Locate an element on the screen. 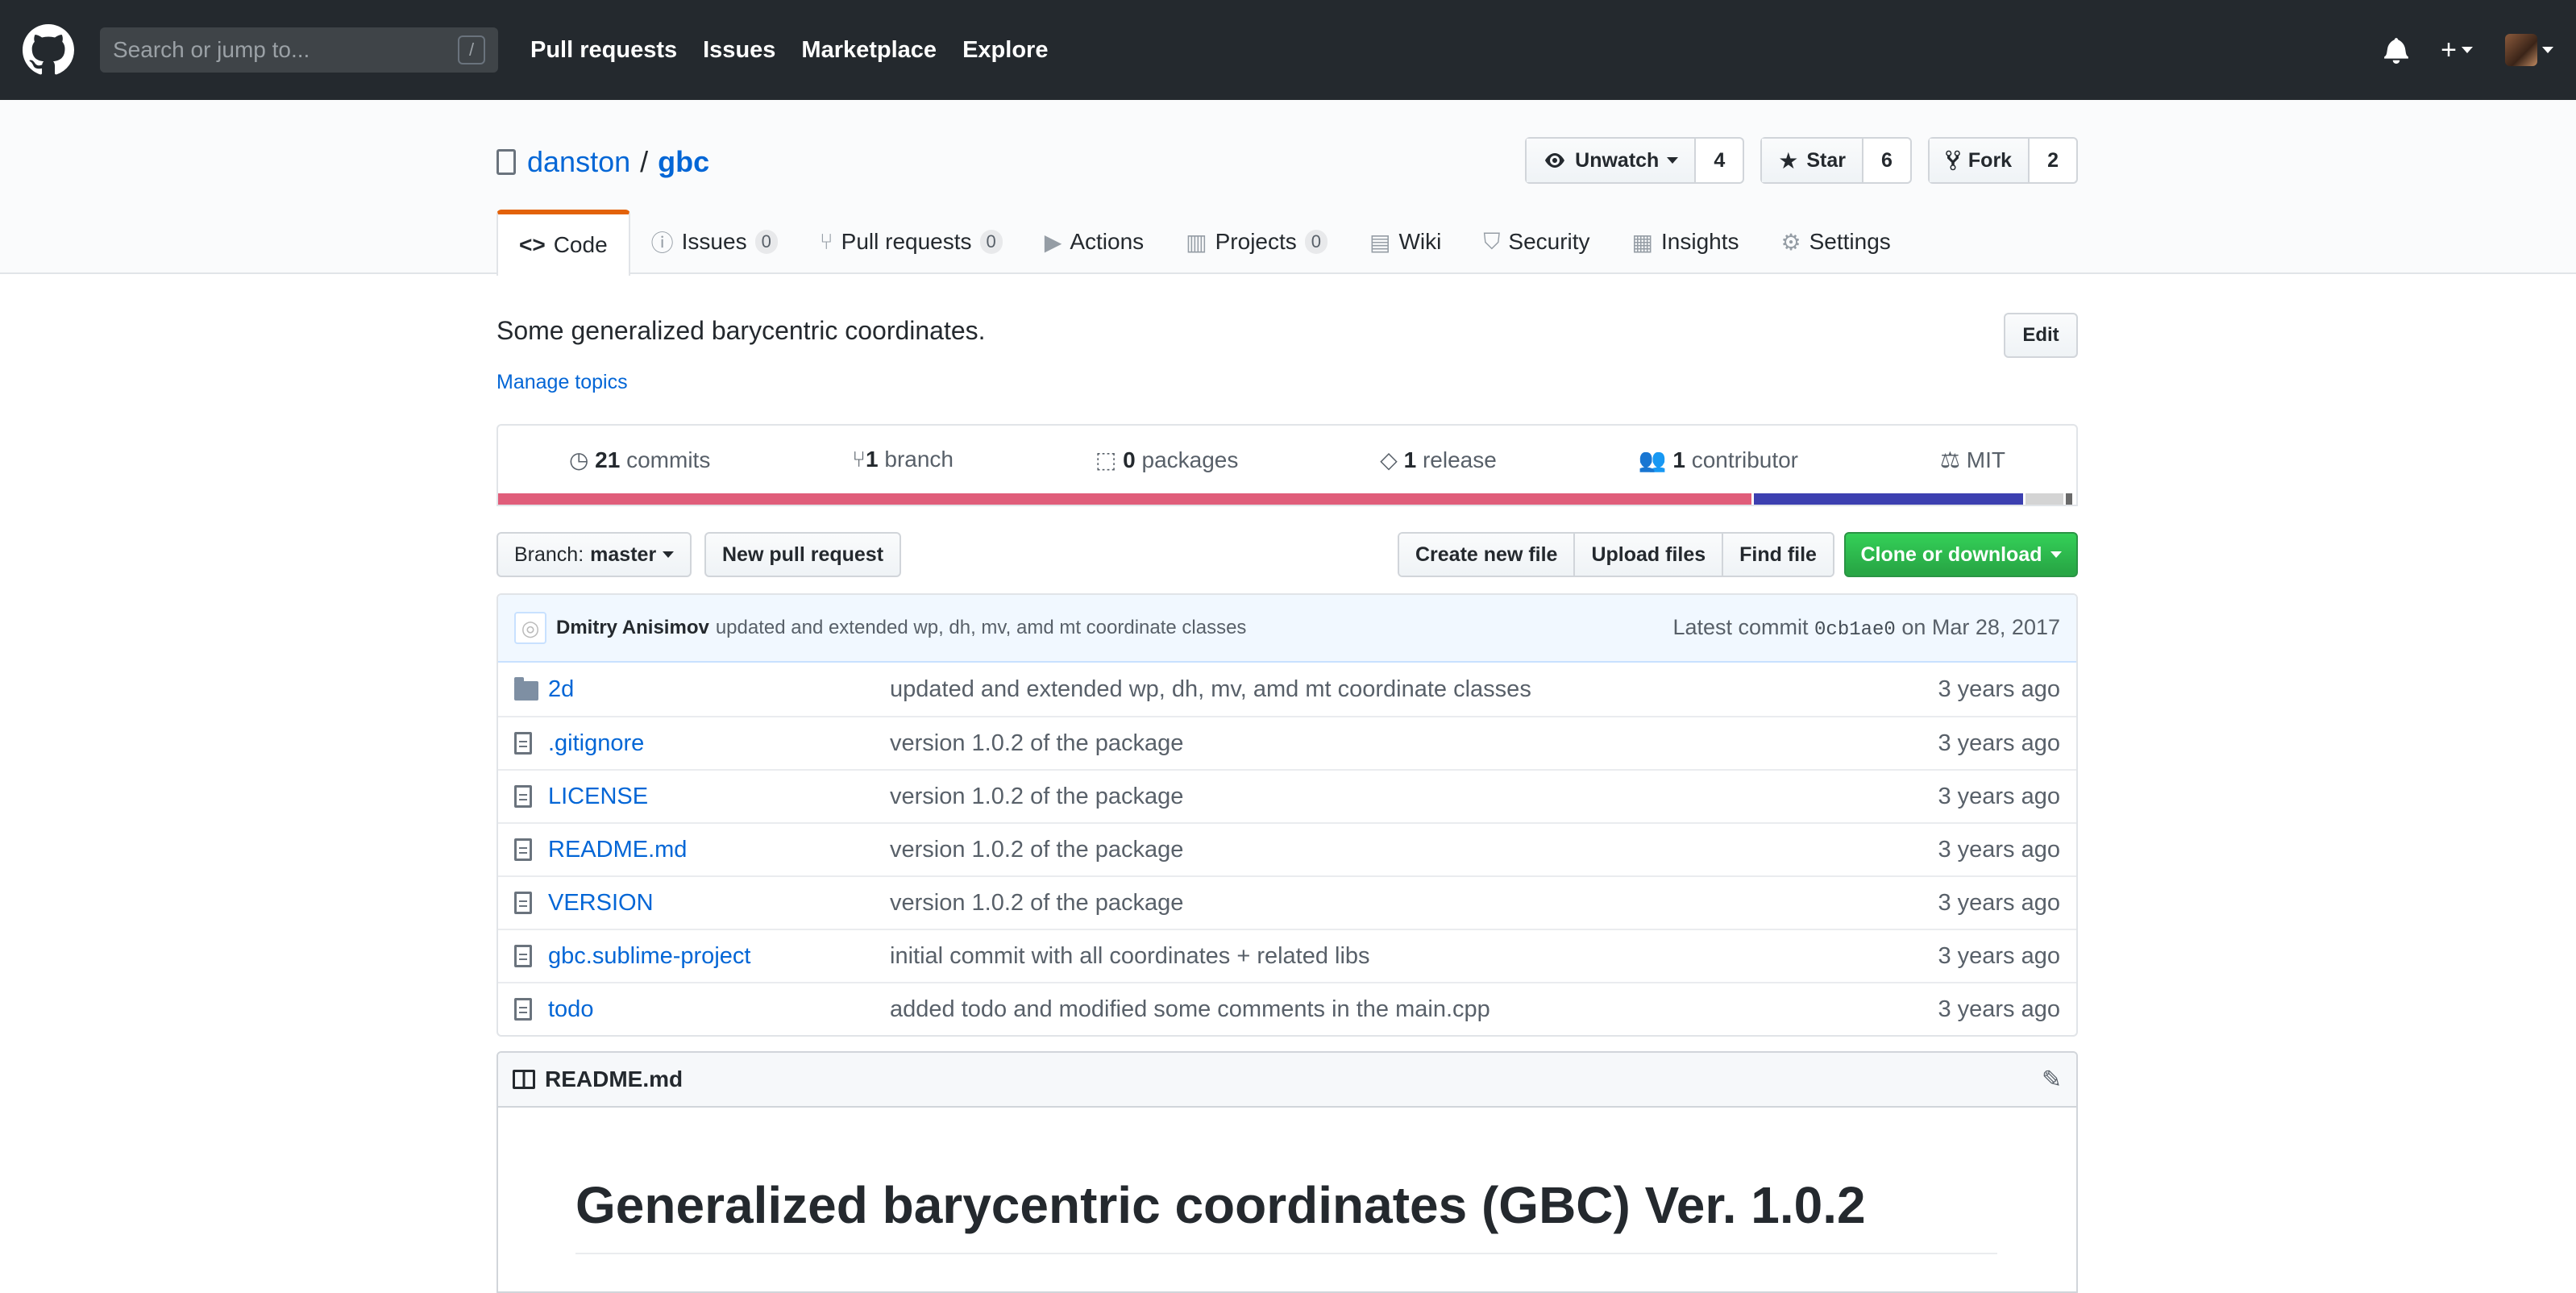 This screenshot has height=1293, width=2576. watch-button: Unwatch is located at coordinates (1612, 160).